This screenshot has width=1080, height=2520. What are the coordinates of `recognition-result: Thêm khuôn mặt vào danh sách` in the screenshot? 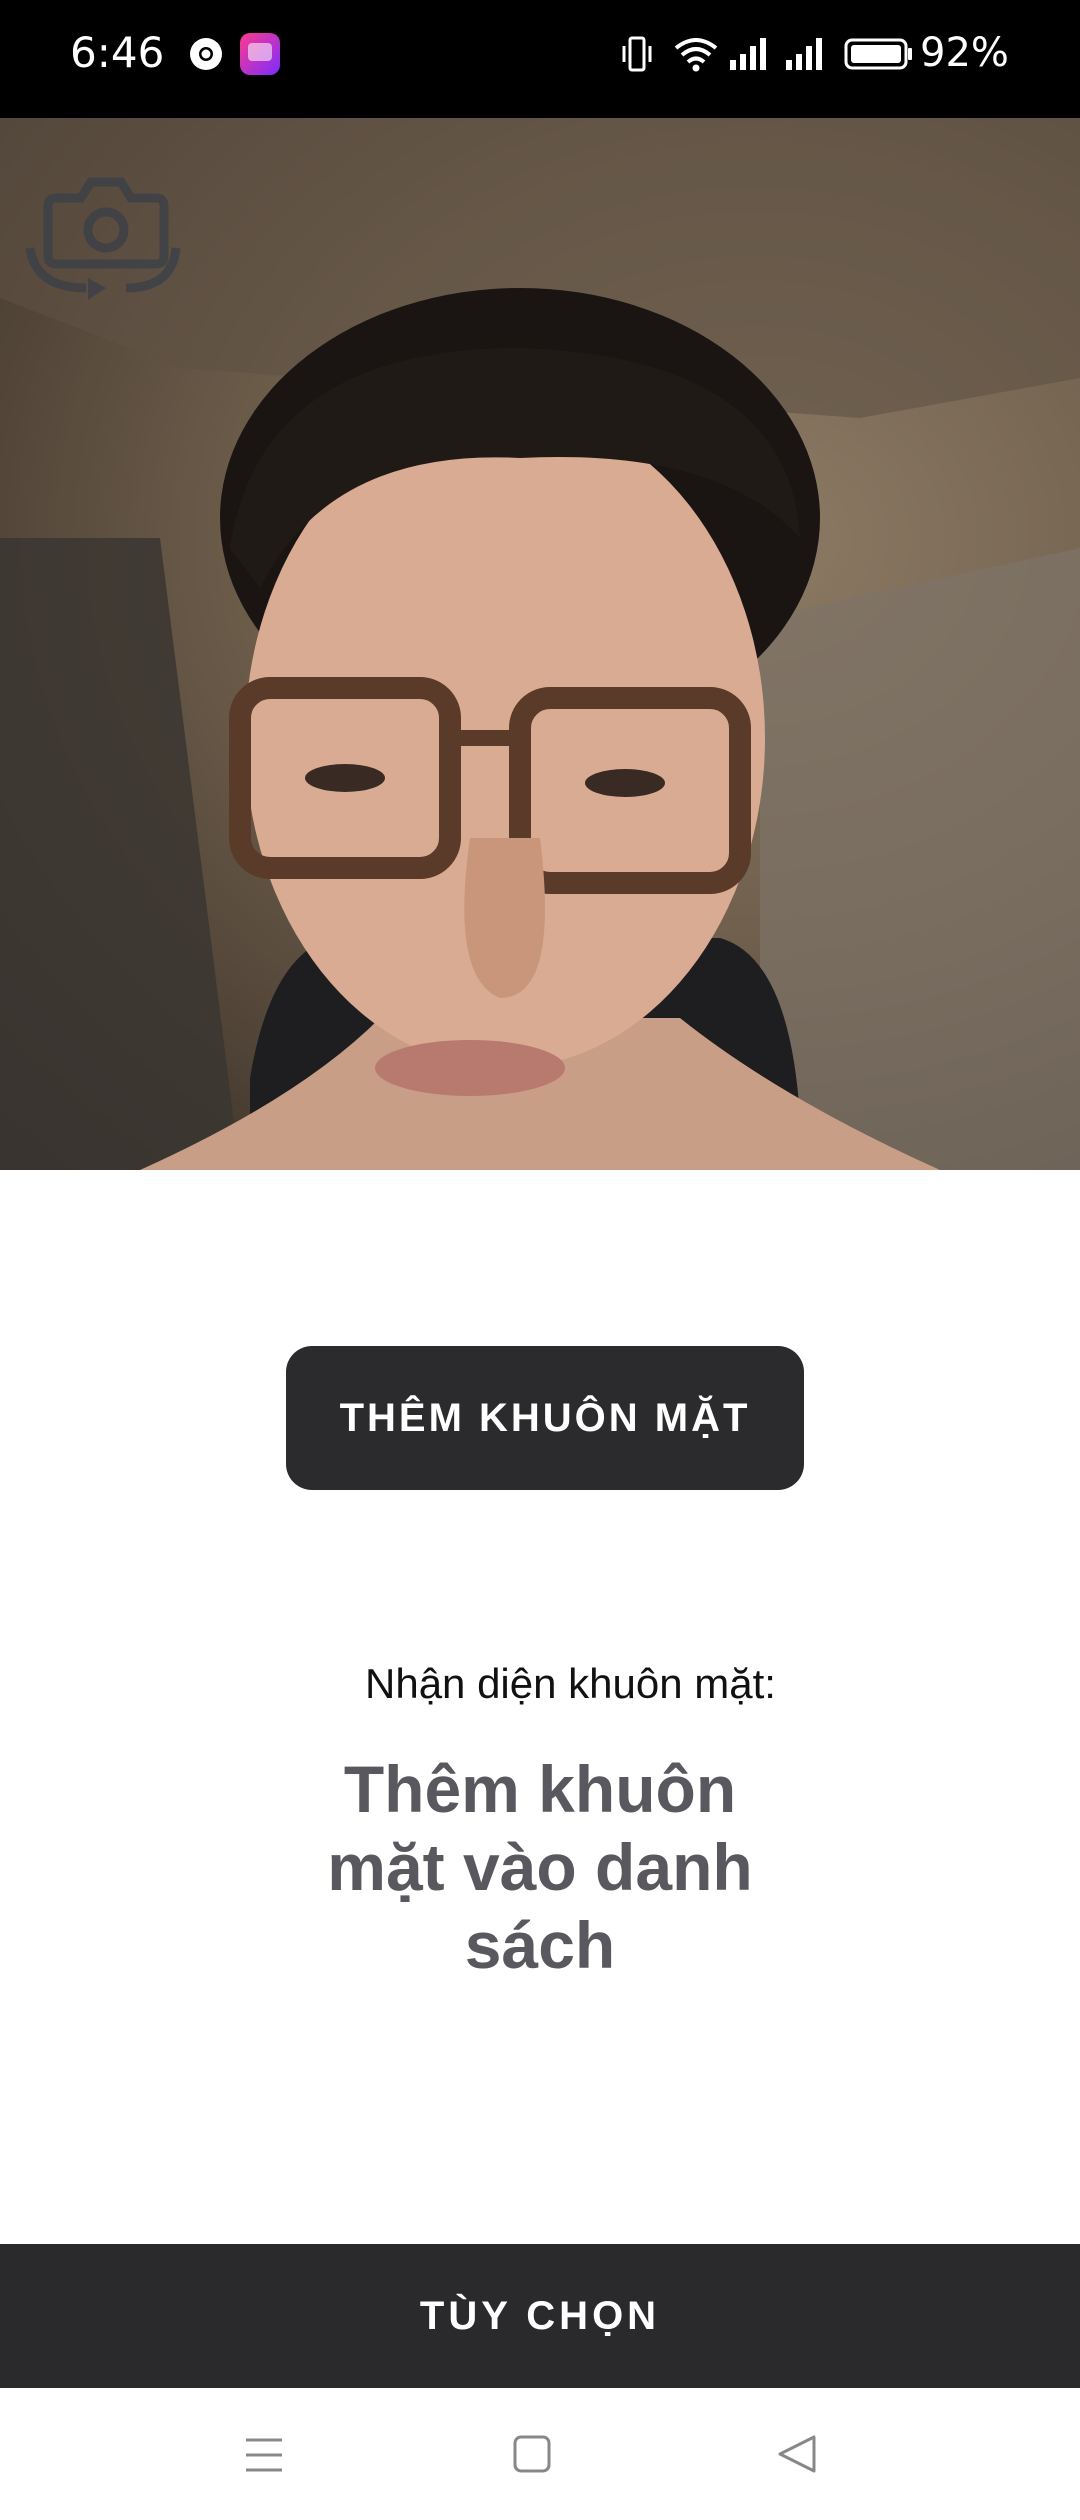 It's located at (540, 1867).